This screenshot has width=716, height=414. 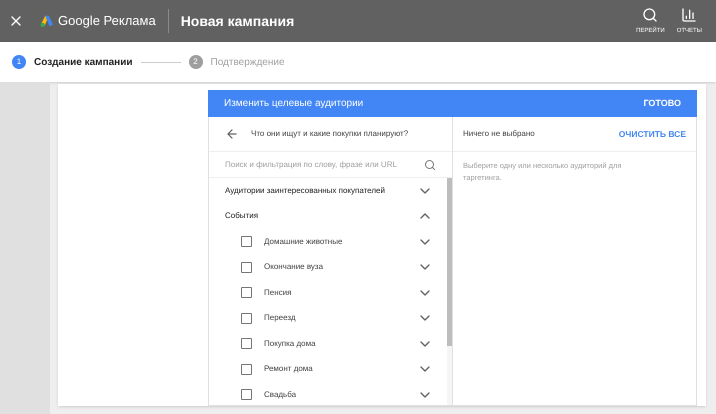 What do you see at coordinates (340, 242) in the screenshot?
I see `audience-label: Домашние животные` at bounding box center [340, 242].